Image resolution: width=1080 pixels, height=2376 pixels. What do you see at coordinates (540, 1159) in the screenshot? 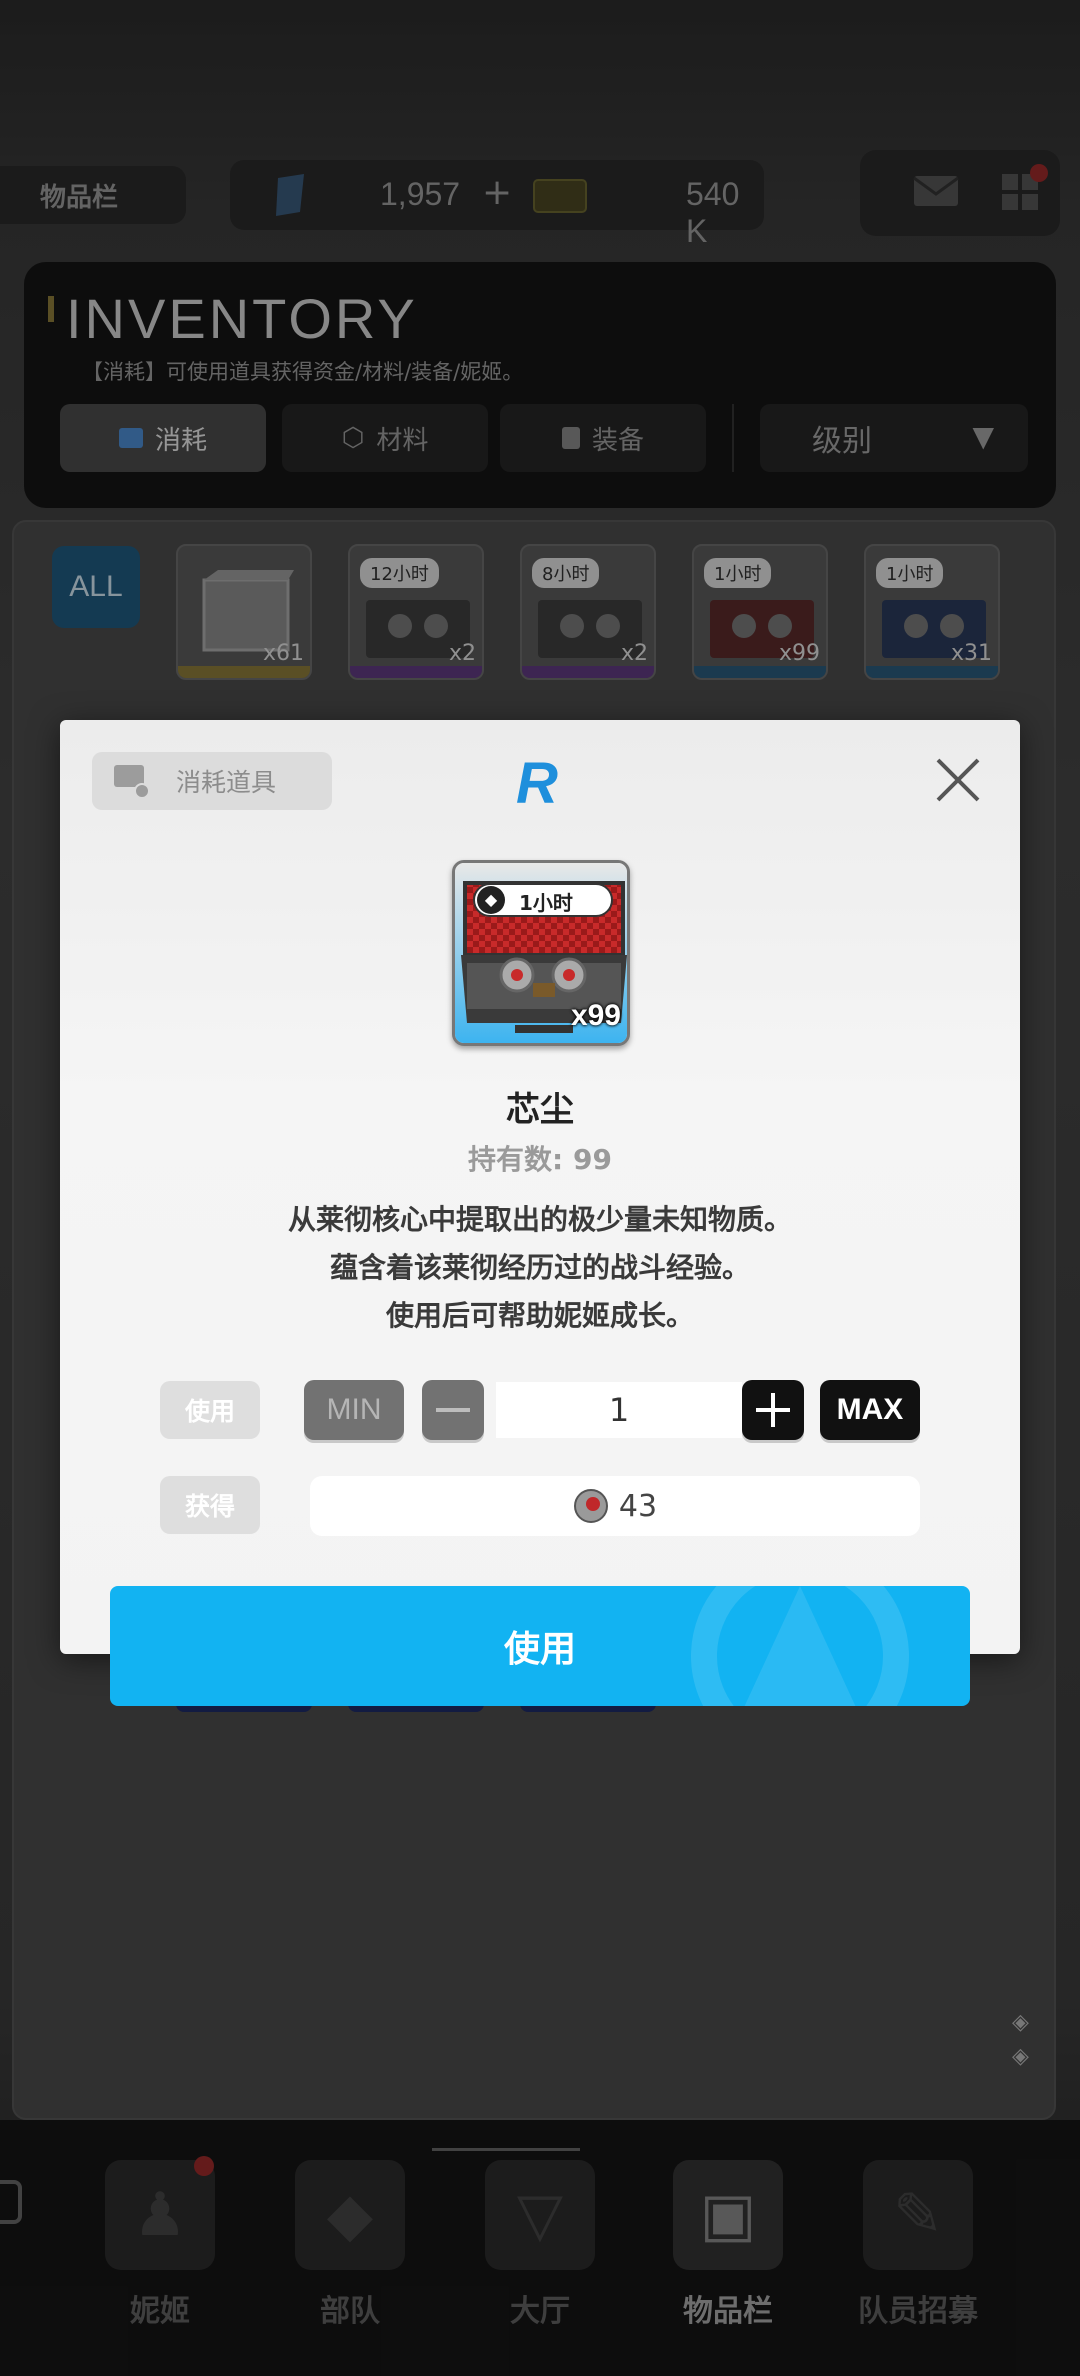
I see `owned-count: 持有数: 99` at bounding box center [540, 1159].